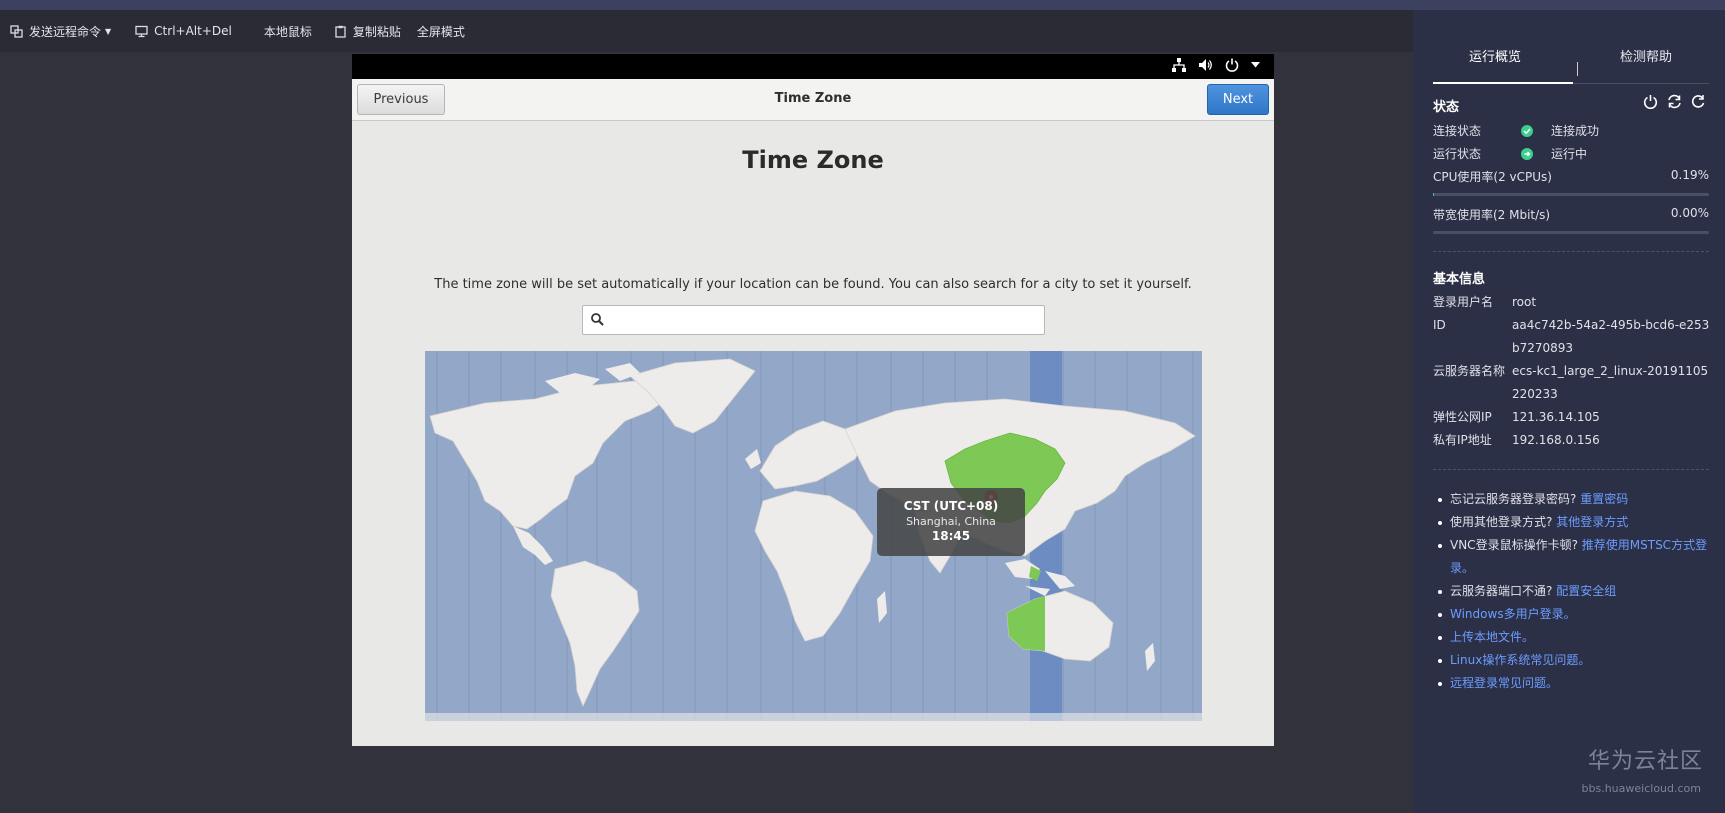 This screenshot has height=813, width=1725. I want to click on watermark-logo-text: 华为云社区, so click(1645, 761).